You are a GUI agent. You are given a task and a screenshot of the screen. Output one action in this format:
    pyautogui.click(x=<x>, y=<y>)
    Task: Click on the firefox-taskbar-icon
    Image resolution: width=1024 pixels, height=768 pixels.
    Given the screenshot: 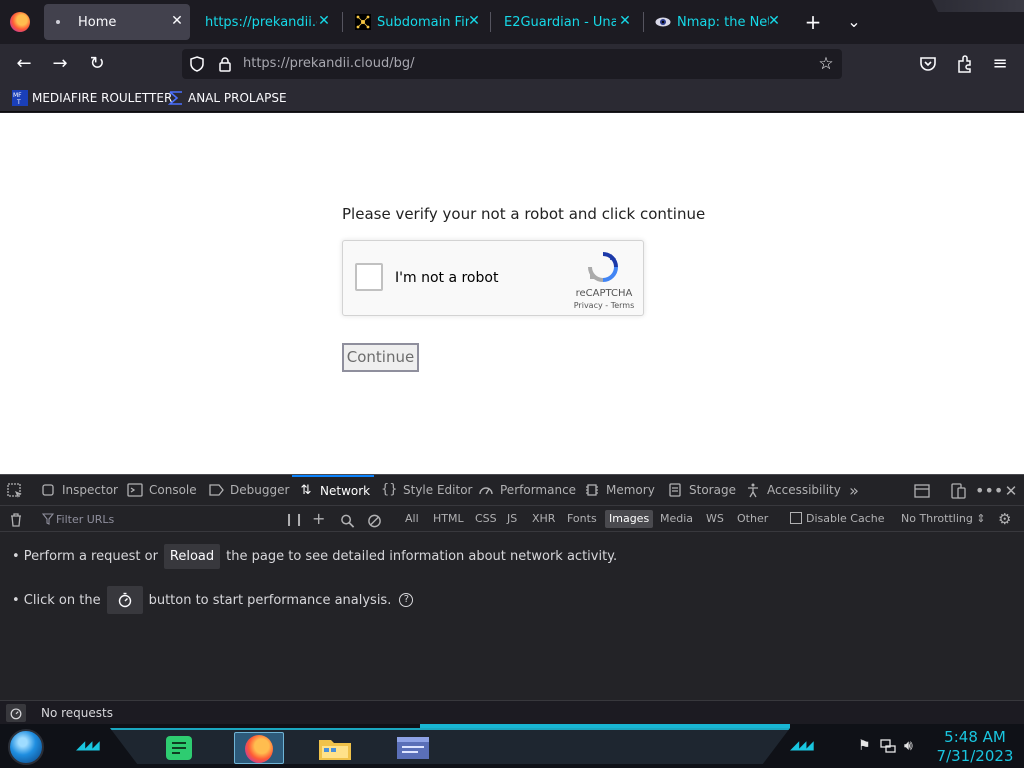 What is the action you would take?
    pyautogui.click(x=259, y=749)
    